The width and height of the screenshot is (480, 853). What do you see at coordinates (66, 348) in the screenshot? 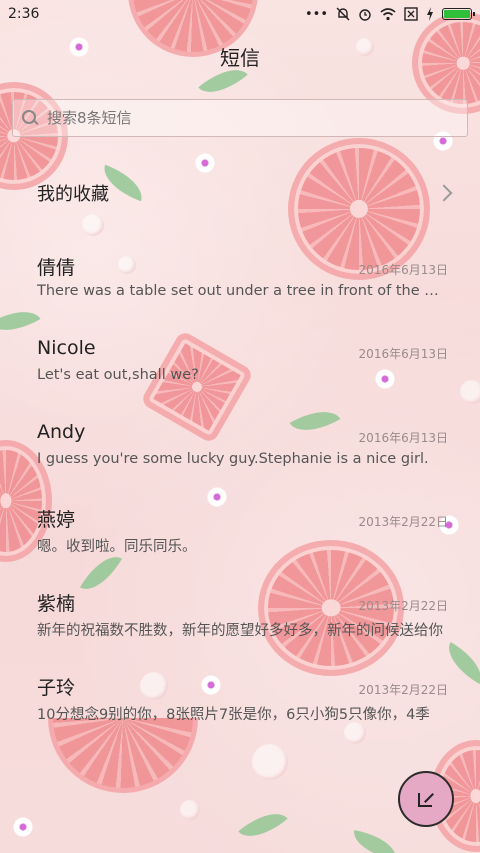
I see `contact-name: Nicole` at bounding box center [66, 348].